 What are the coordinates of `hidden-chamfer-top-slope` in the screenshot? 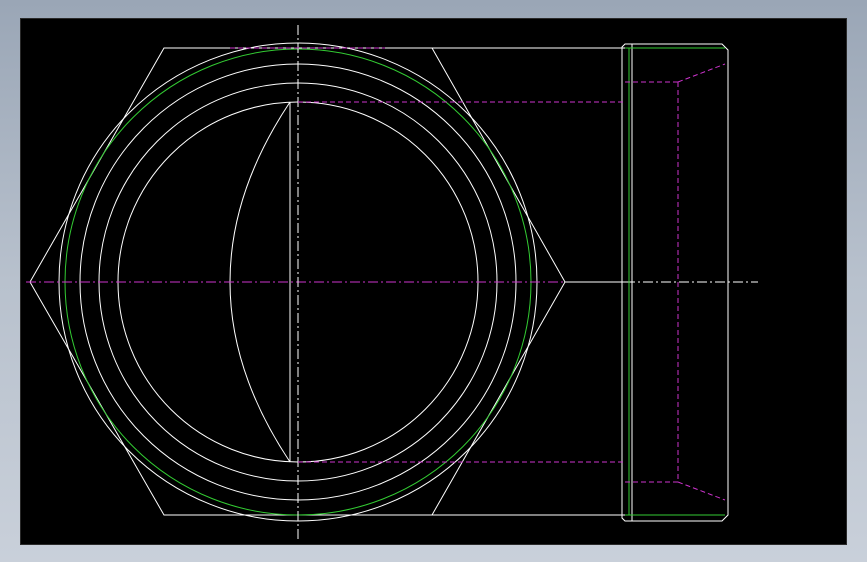 It's located at (701, 73).